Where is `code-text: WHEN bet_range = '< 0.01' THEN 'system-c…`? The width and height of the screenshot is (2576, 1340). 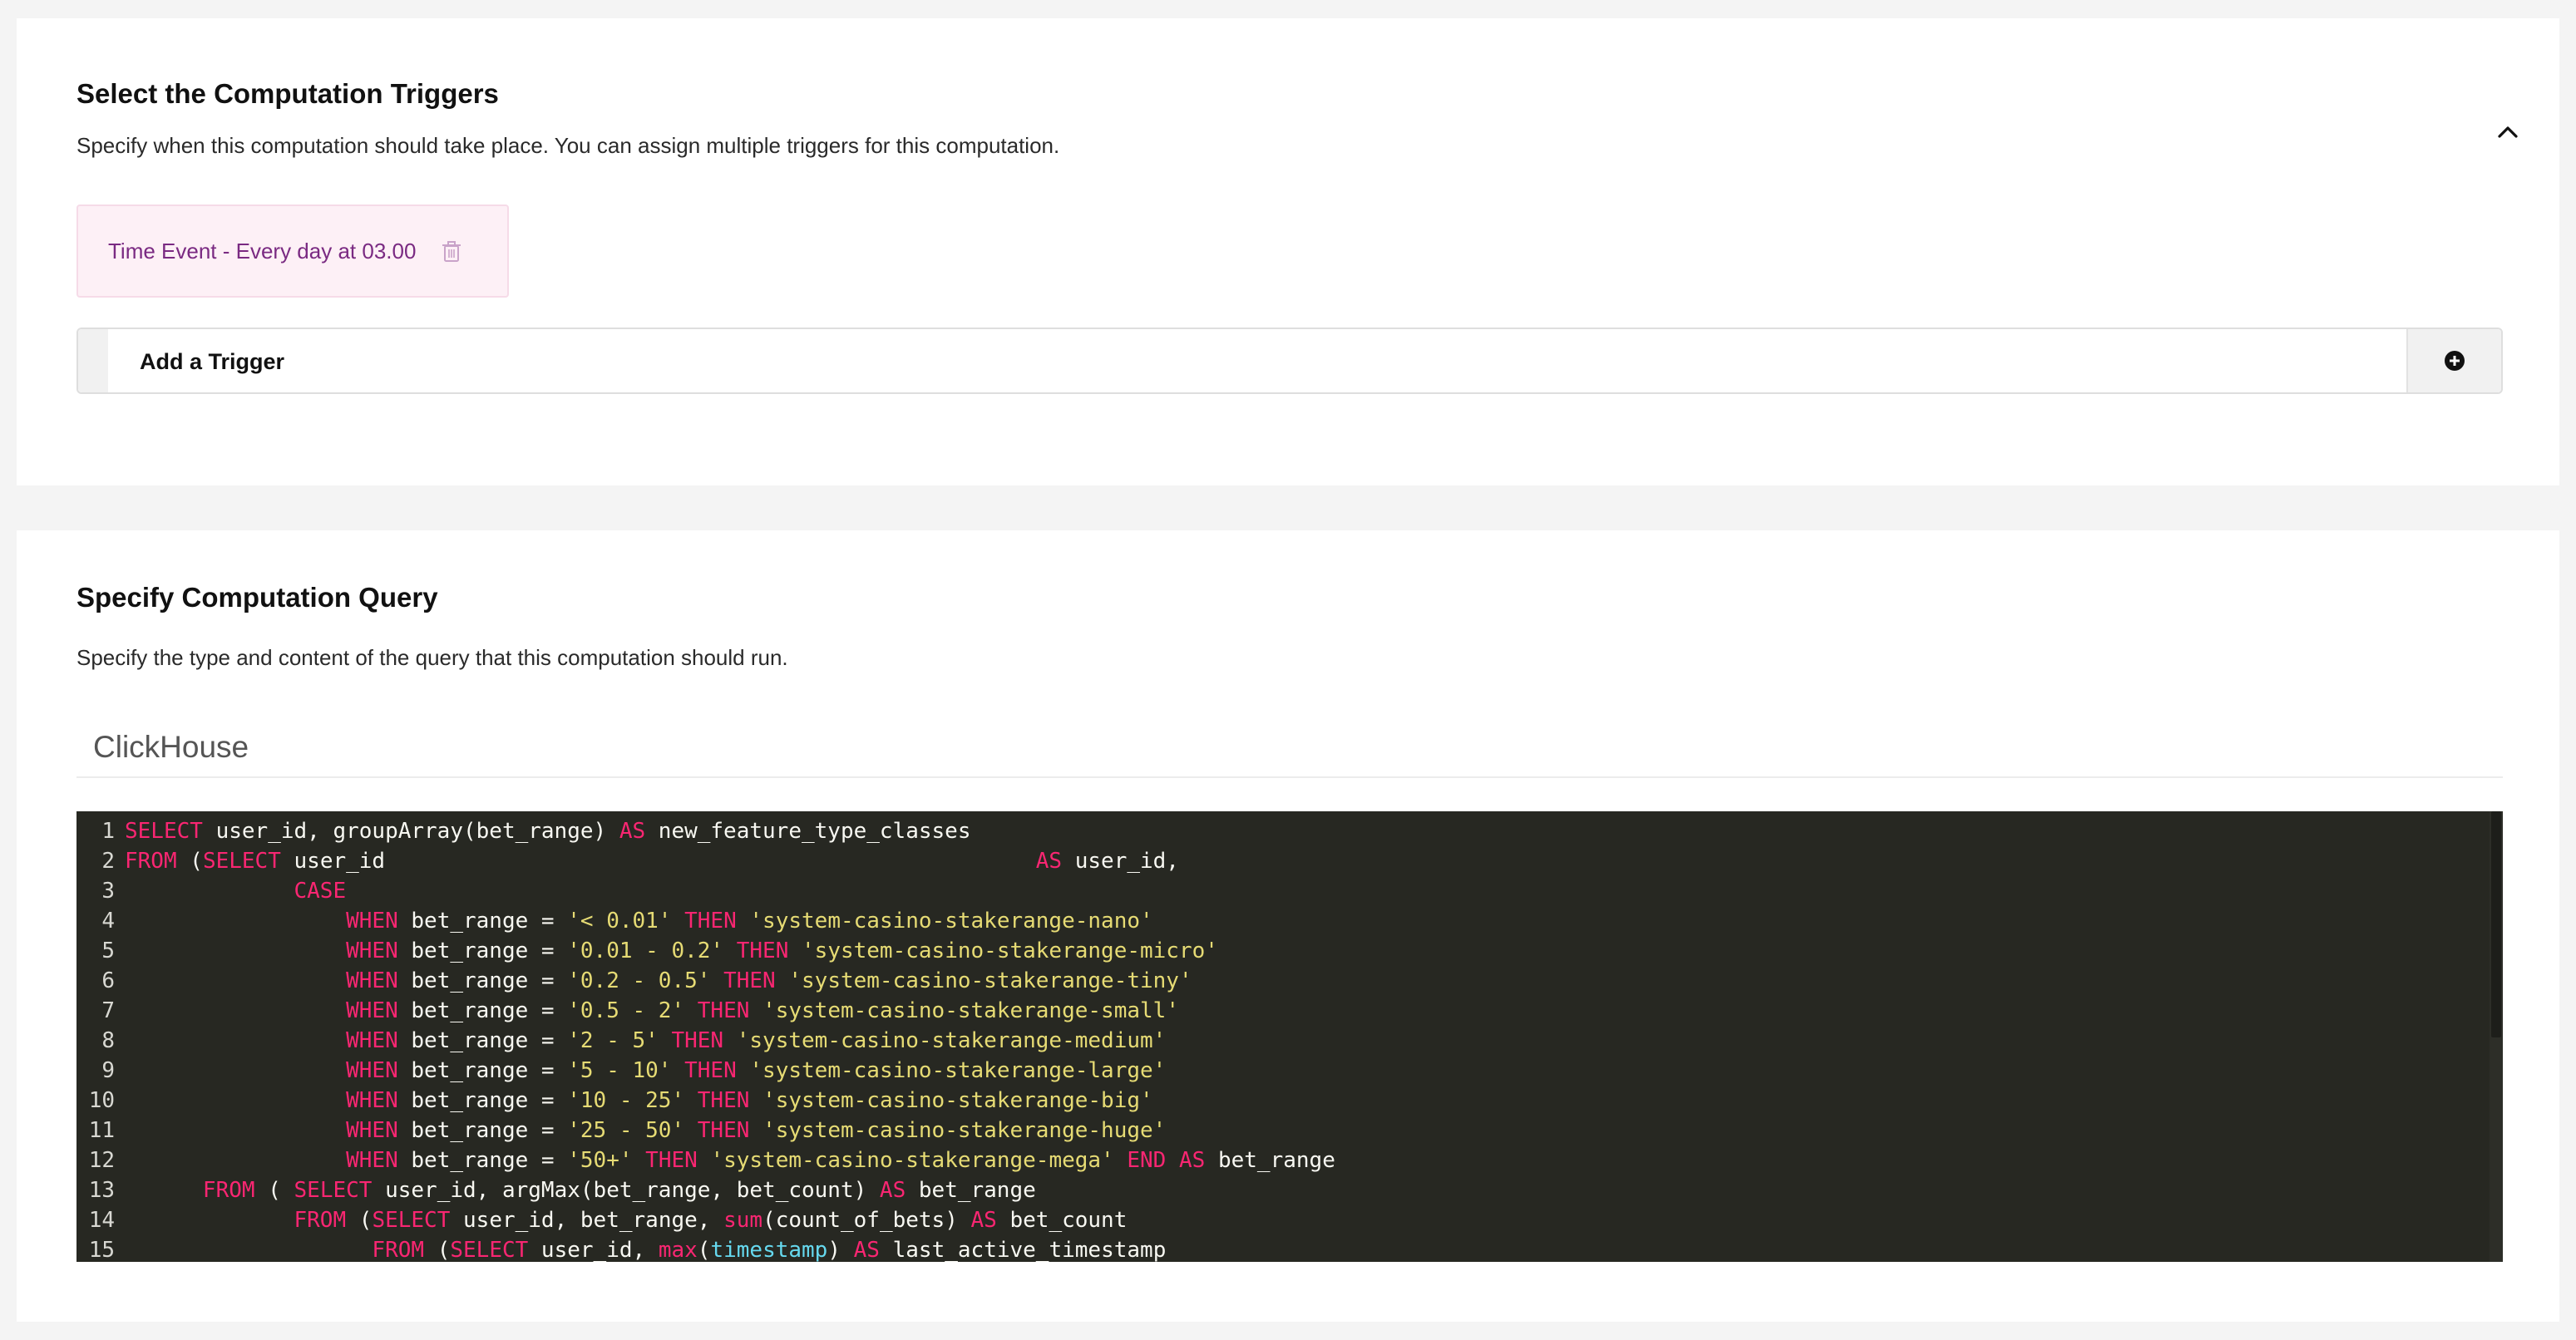 code-text: WHEN bet_range = '< 0.01' THEN 'system-c… is located at coordinates (634, 921).